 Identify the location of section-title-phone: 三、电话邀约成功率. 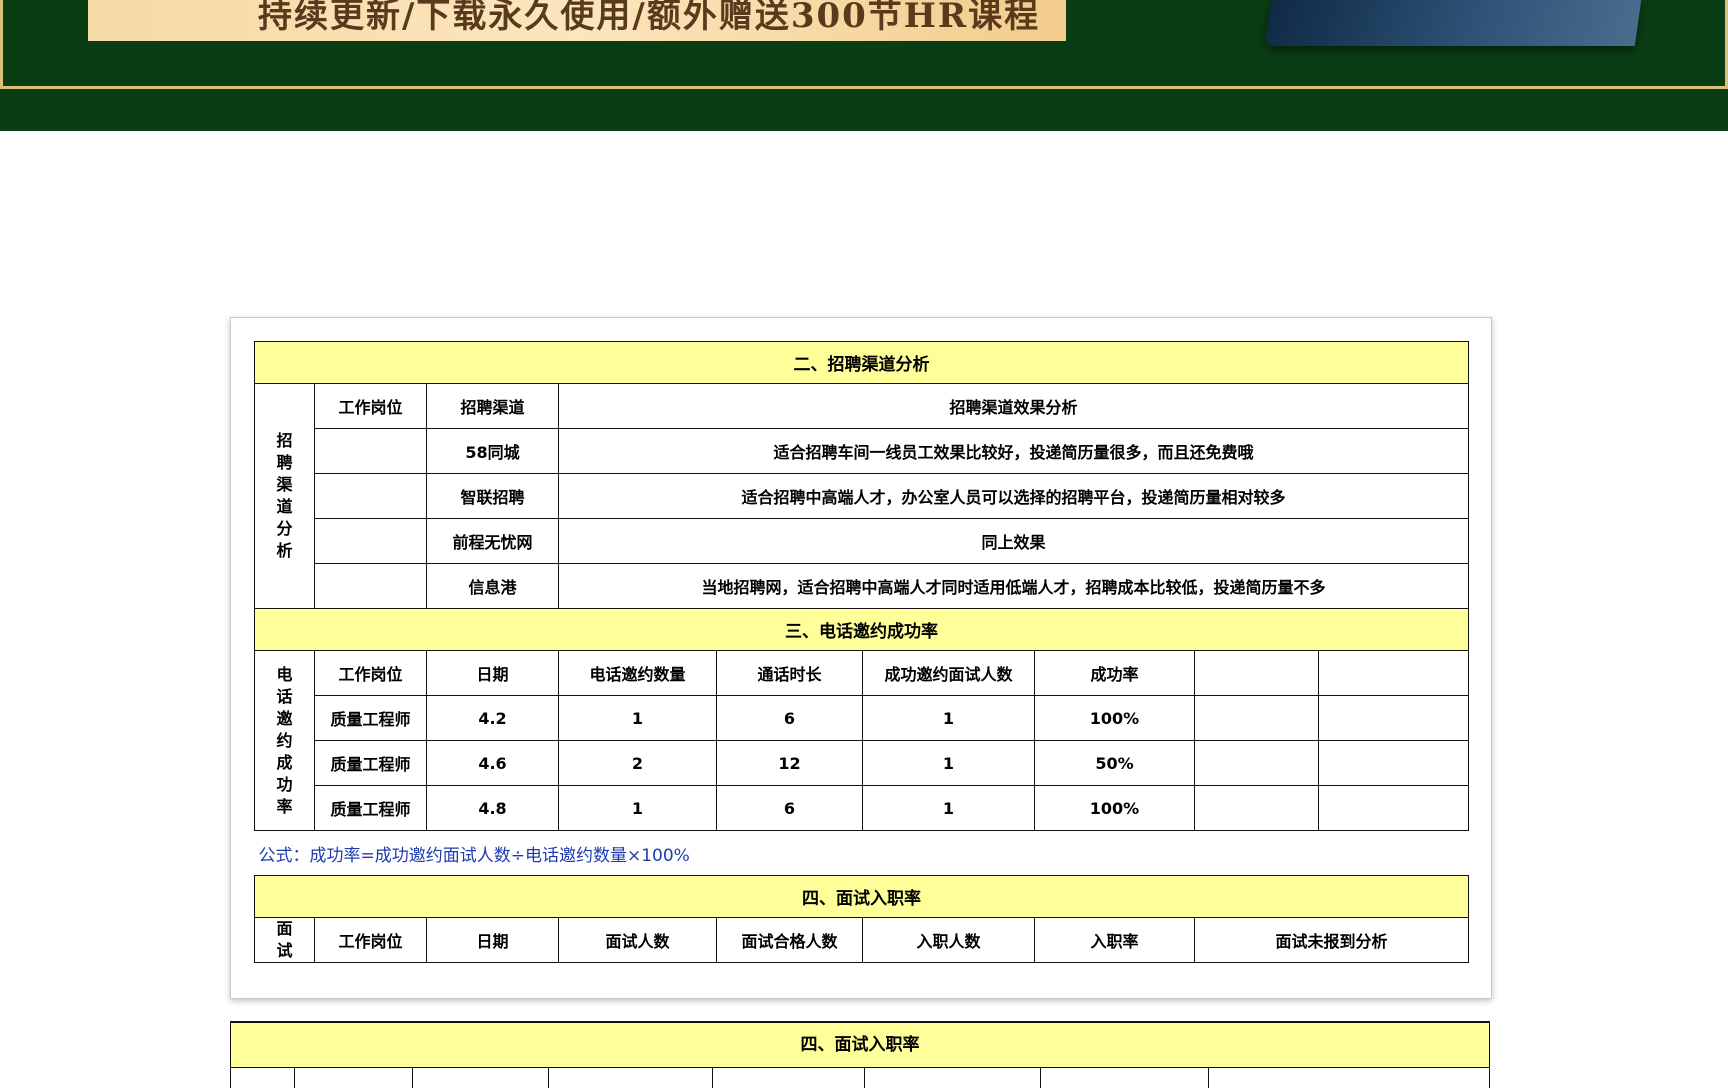
(861, 629).